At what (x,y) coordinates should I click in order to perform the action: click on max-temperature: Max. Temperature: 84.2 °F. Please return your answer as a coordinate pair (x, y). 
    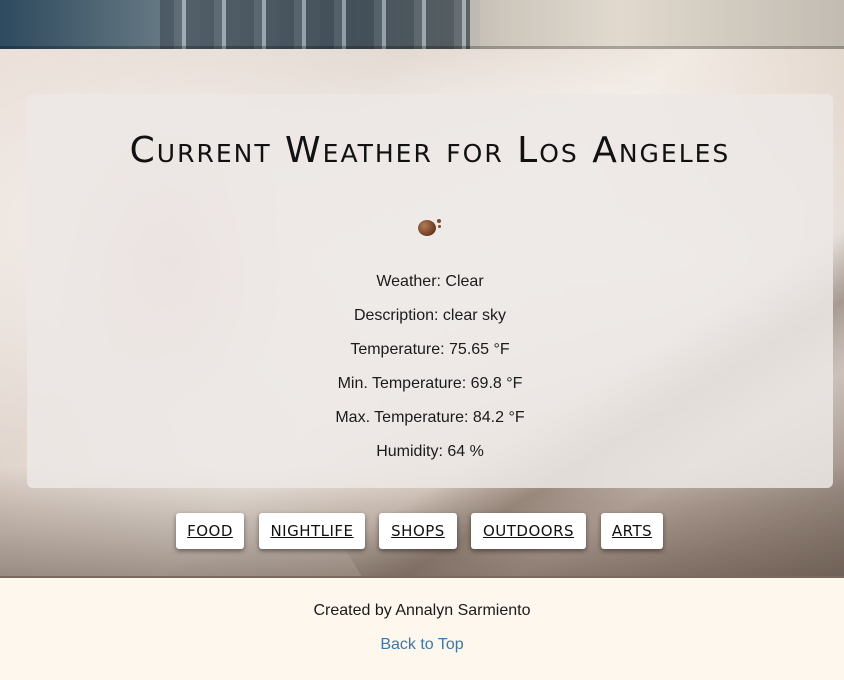
    Looking at the image, I should click on (430, 417).